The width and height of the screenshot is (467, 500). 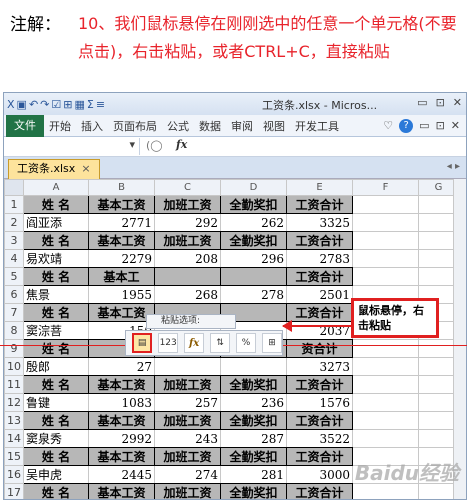 What do you see at coordinates (440, 125) in the screenshot?
I see `ribbon-control-icon: ⊡` at bounding box center [440, 125].